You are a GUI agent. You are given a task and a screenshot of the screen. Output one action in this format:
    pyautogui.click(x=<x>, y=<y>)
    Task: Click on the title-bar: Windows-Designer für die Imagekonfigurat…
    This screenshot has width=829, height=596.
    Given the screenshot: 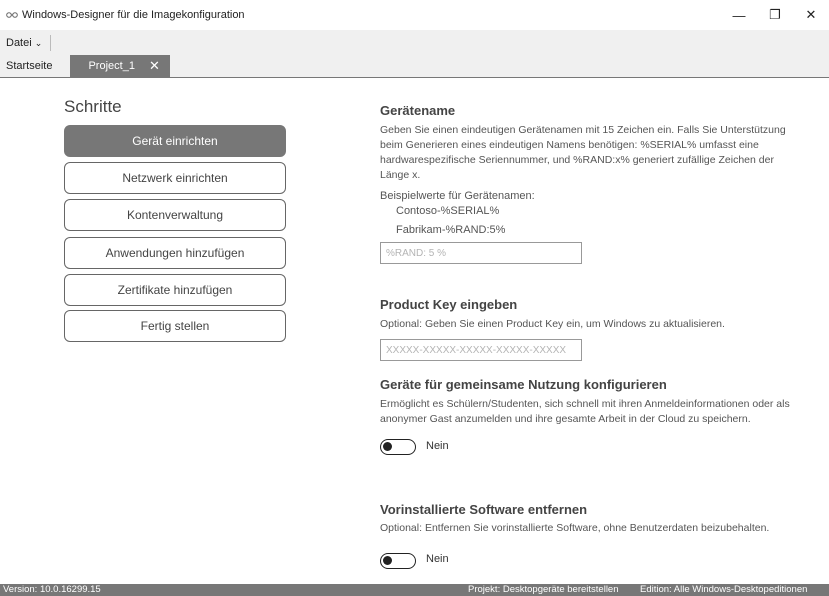 What is the action you would take?
    pyautogui.click(x=414, y=15)
    